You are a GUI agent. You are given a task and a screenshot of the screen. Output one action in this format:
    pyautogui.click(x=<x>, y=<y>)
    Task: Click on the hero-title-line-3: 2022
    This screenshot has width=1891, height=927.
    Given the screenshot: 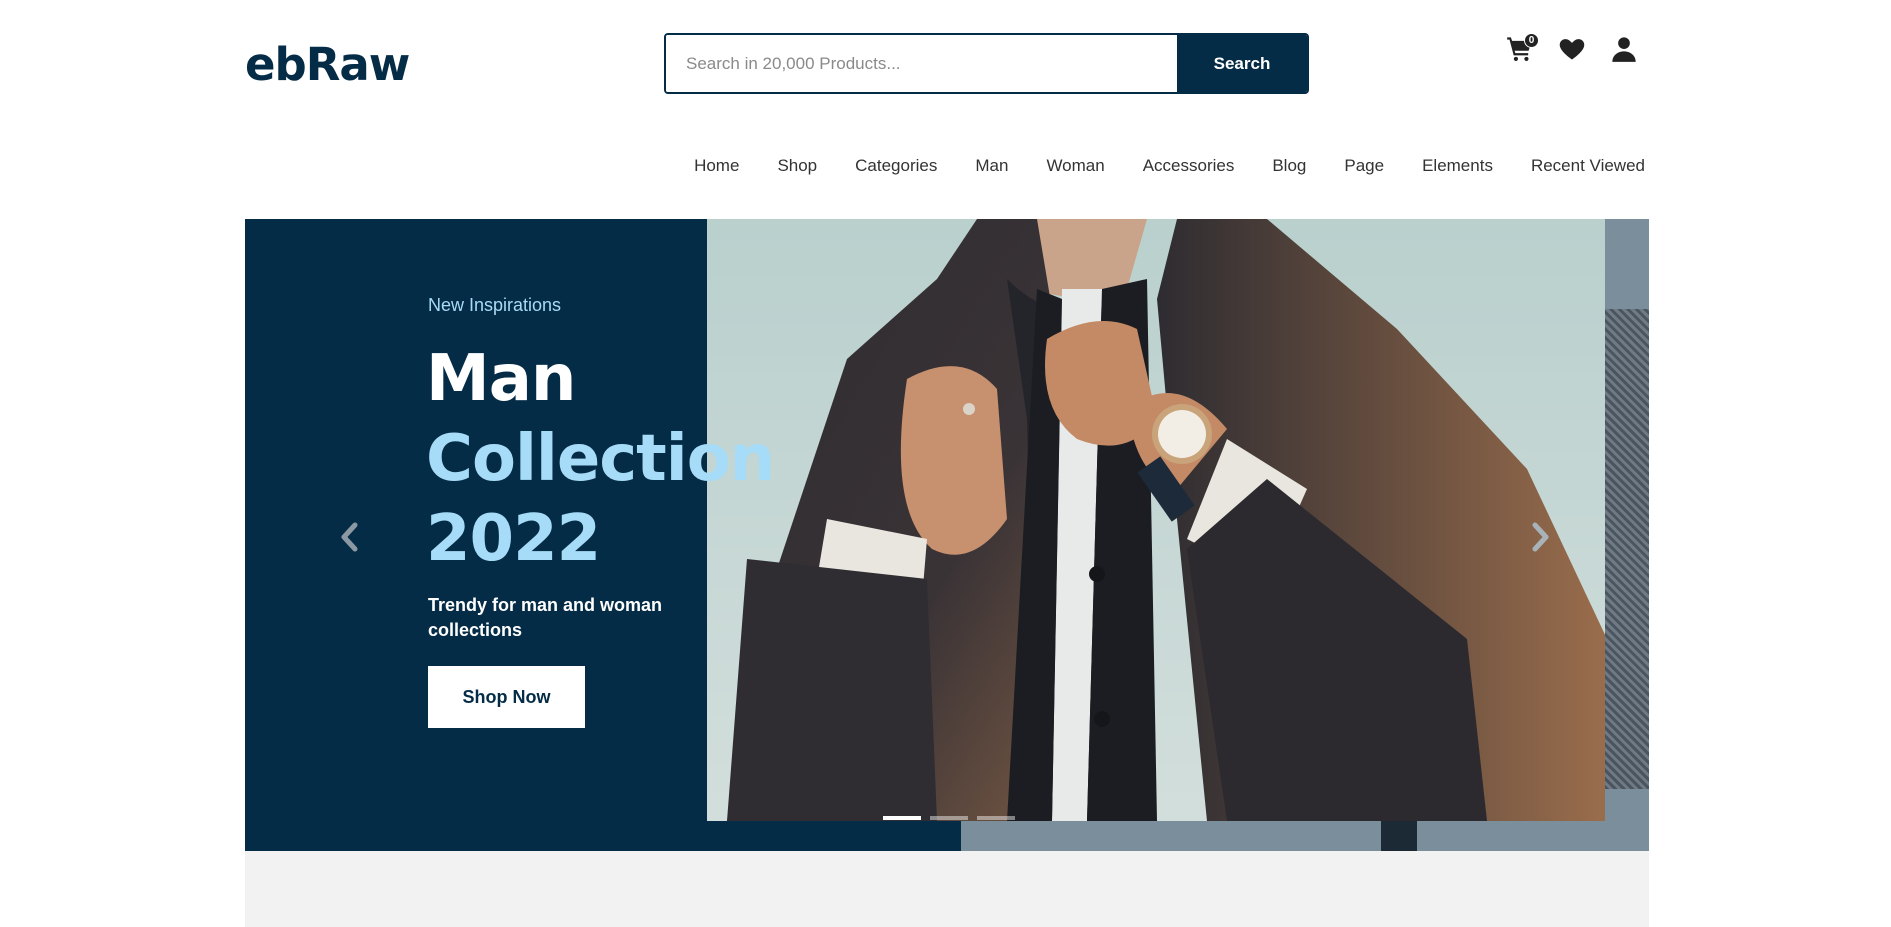 What is the action you would take?
    pyautogui.click(x=513, y=539)
    